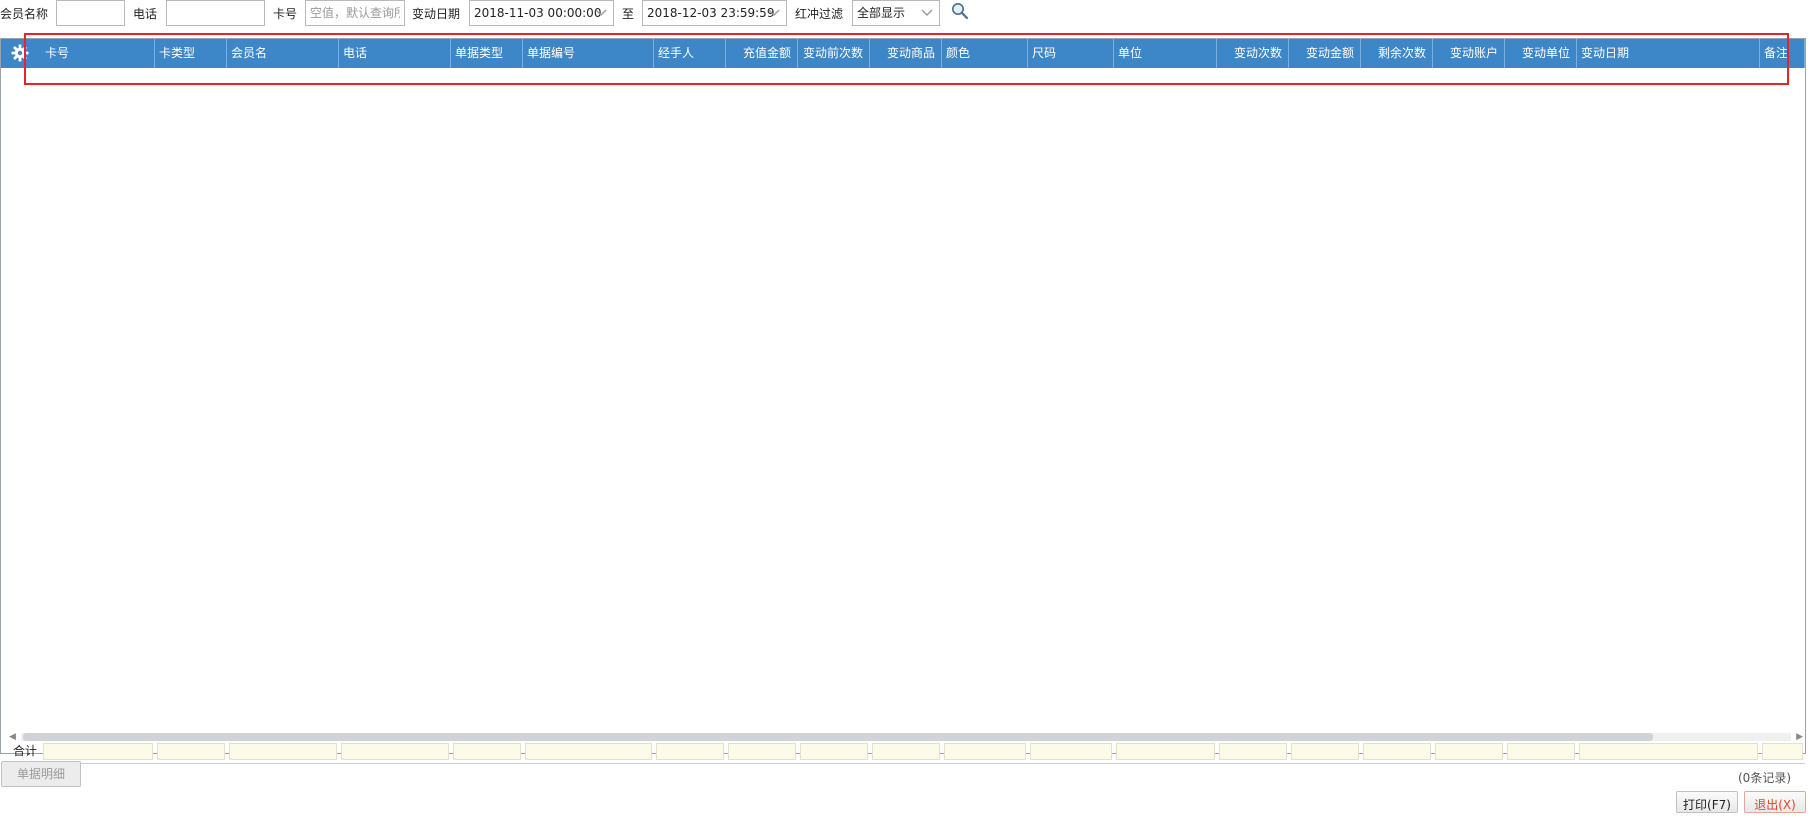  Describe the element at coordinates (1541, 53) in the screenshot. I see `column-header-change-unit: 变动单位` at that location.